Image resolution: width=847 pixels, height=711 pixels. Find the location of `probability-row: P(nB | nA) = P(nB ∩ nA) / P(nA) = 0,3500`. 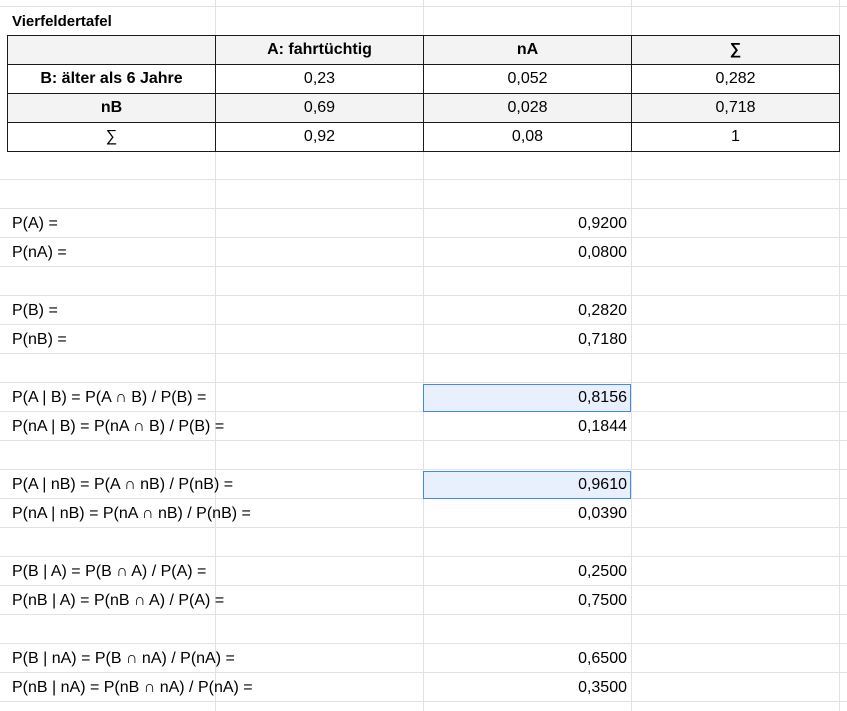

probability-row: P(nB | nA) = P(nB ∩ nA) / P(nA) = 0,3500 is located at coordinates (423, 688).